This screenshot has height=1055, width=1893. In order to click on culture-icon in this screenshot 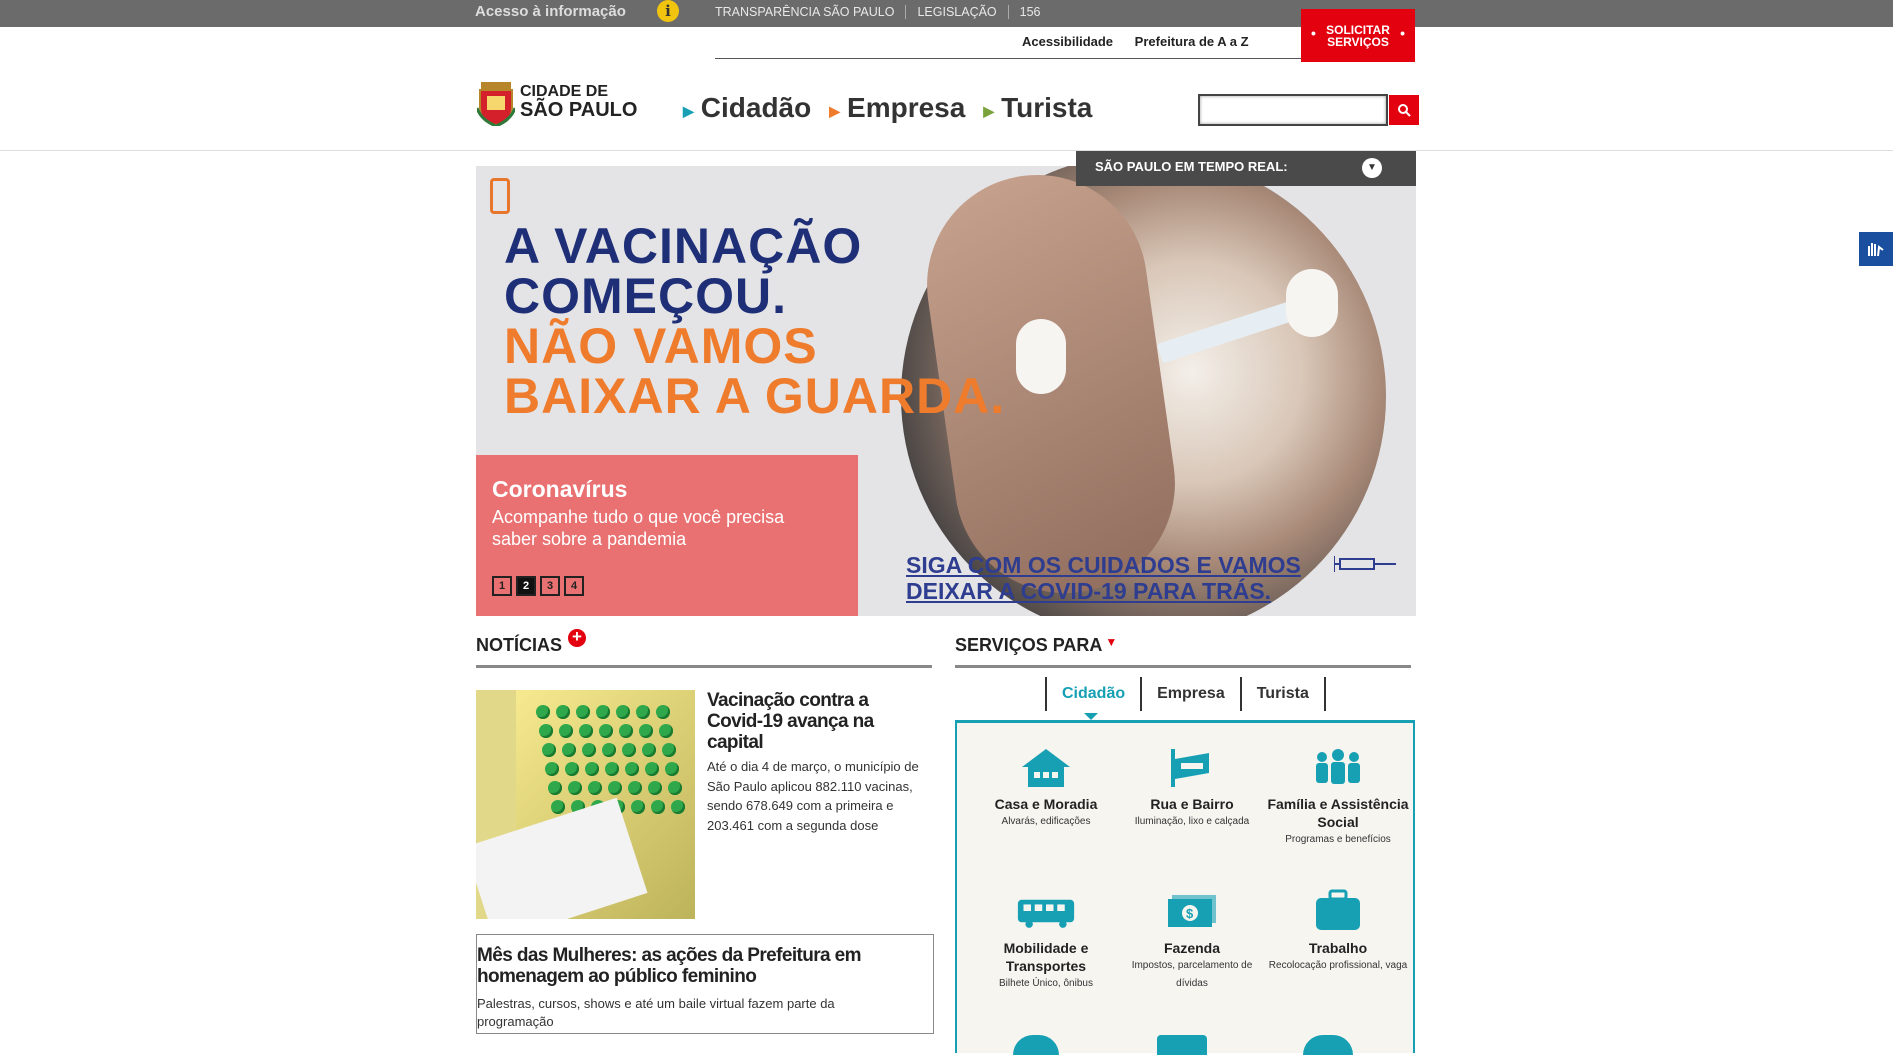, I will do `click(1328, 1045)`.